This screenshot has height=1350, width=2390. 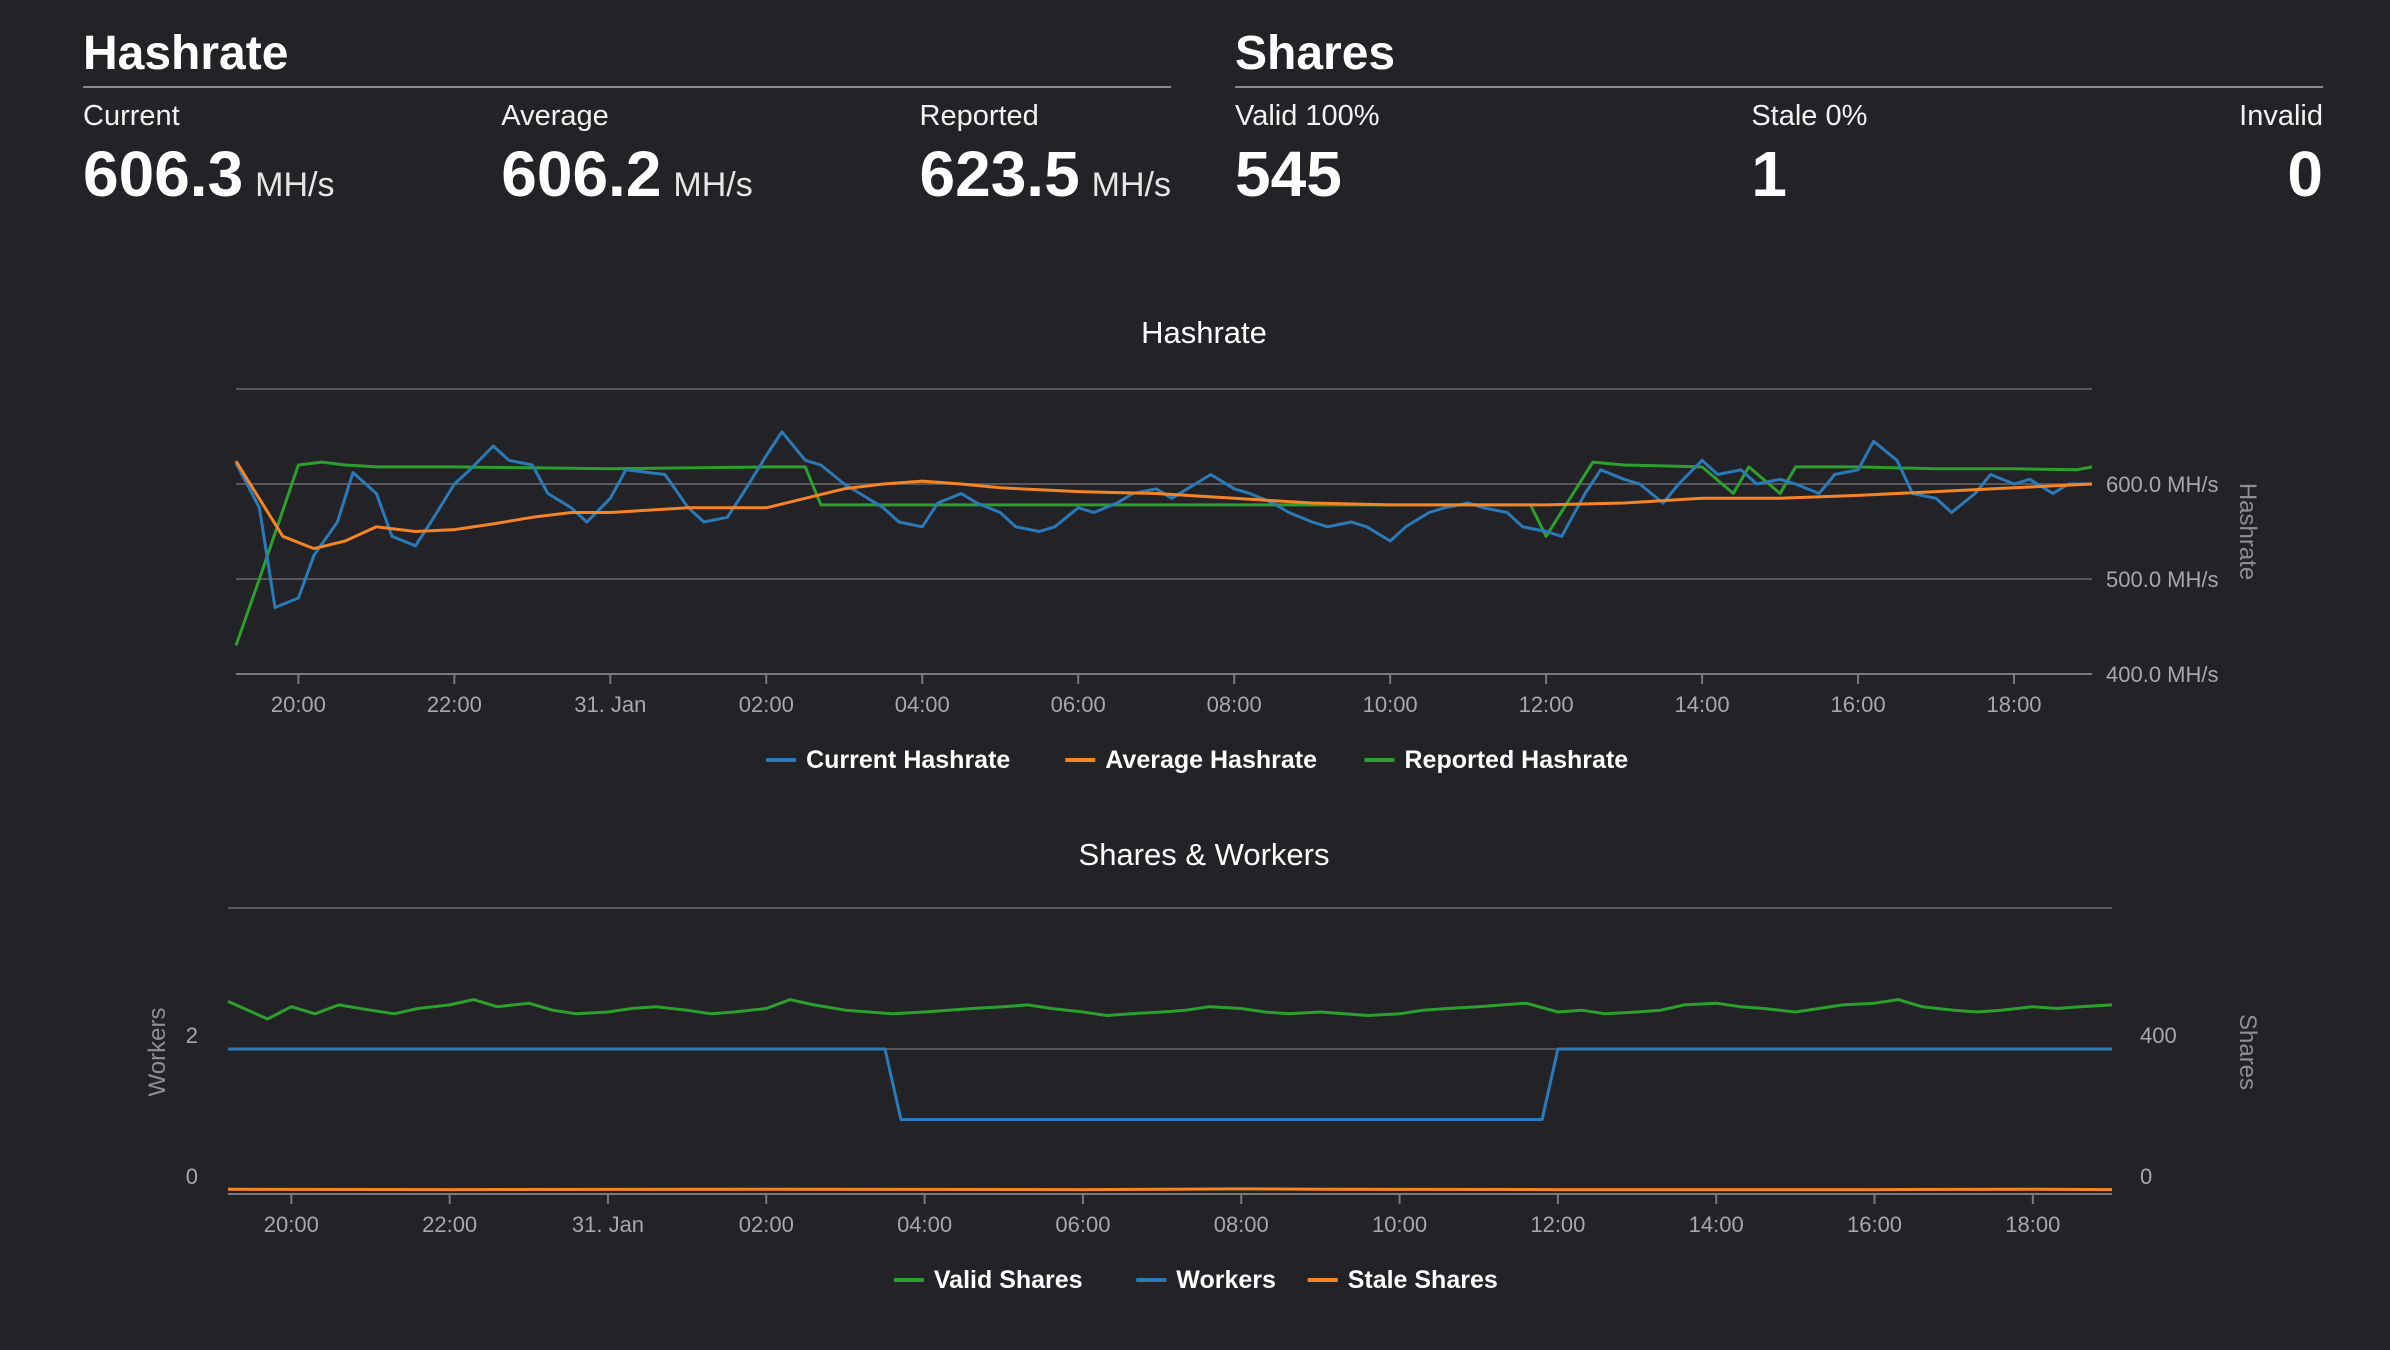 I want to click on legend-item-average-hashrate: Average Hashrate, so click(x=1191, y=760).